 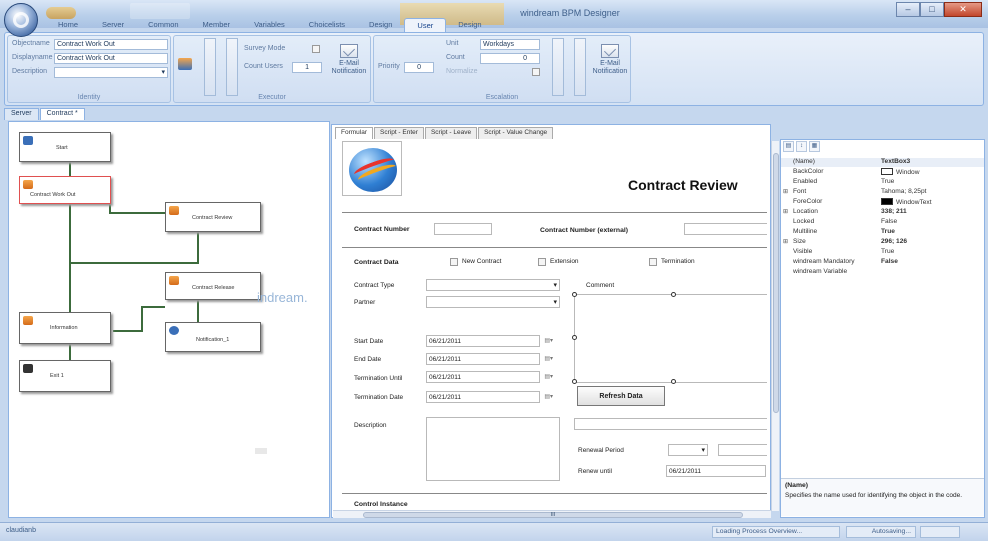 I want to click on workflow-node-contract-review: Contract Review, so click(x=213, y=217).